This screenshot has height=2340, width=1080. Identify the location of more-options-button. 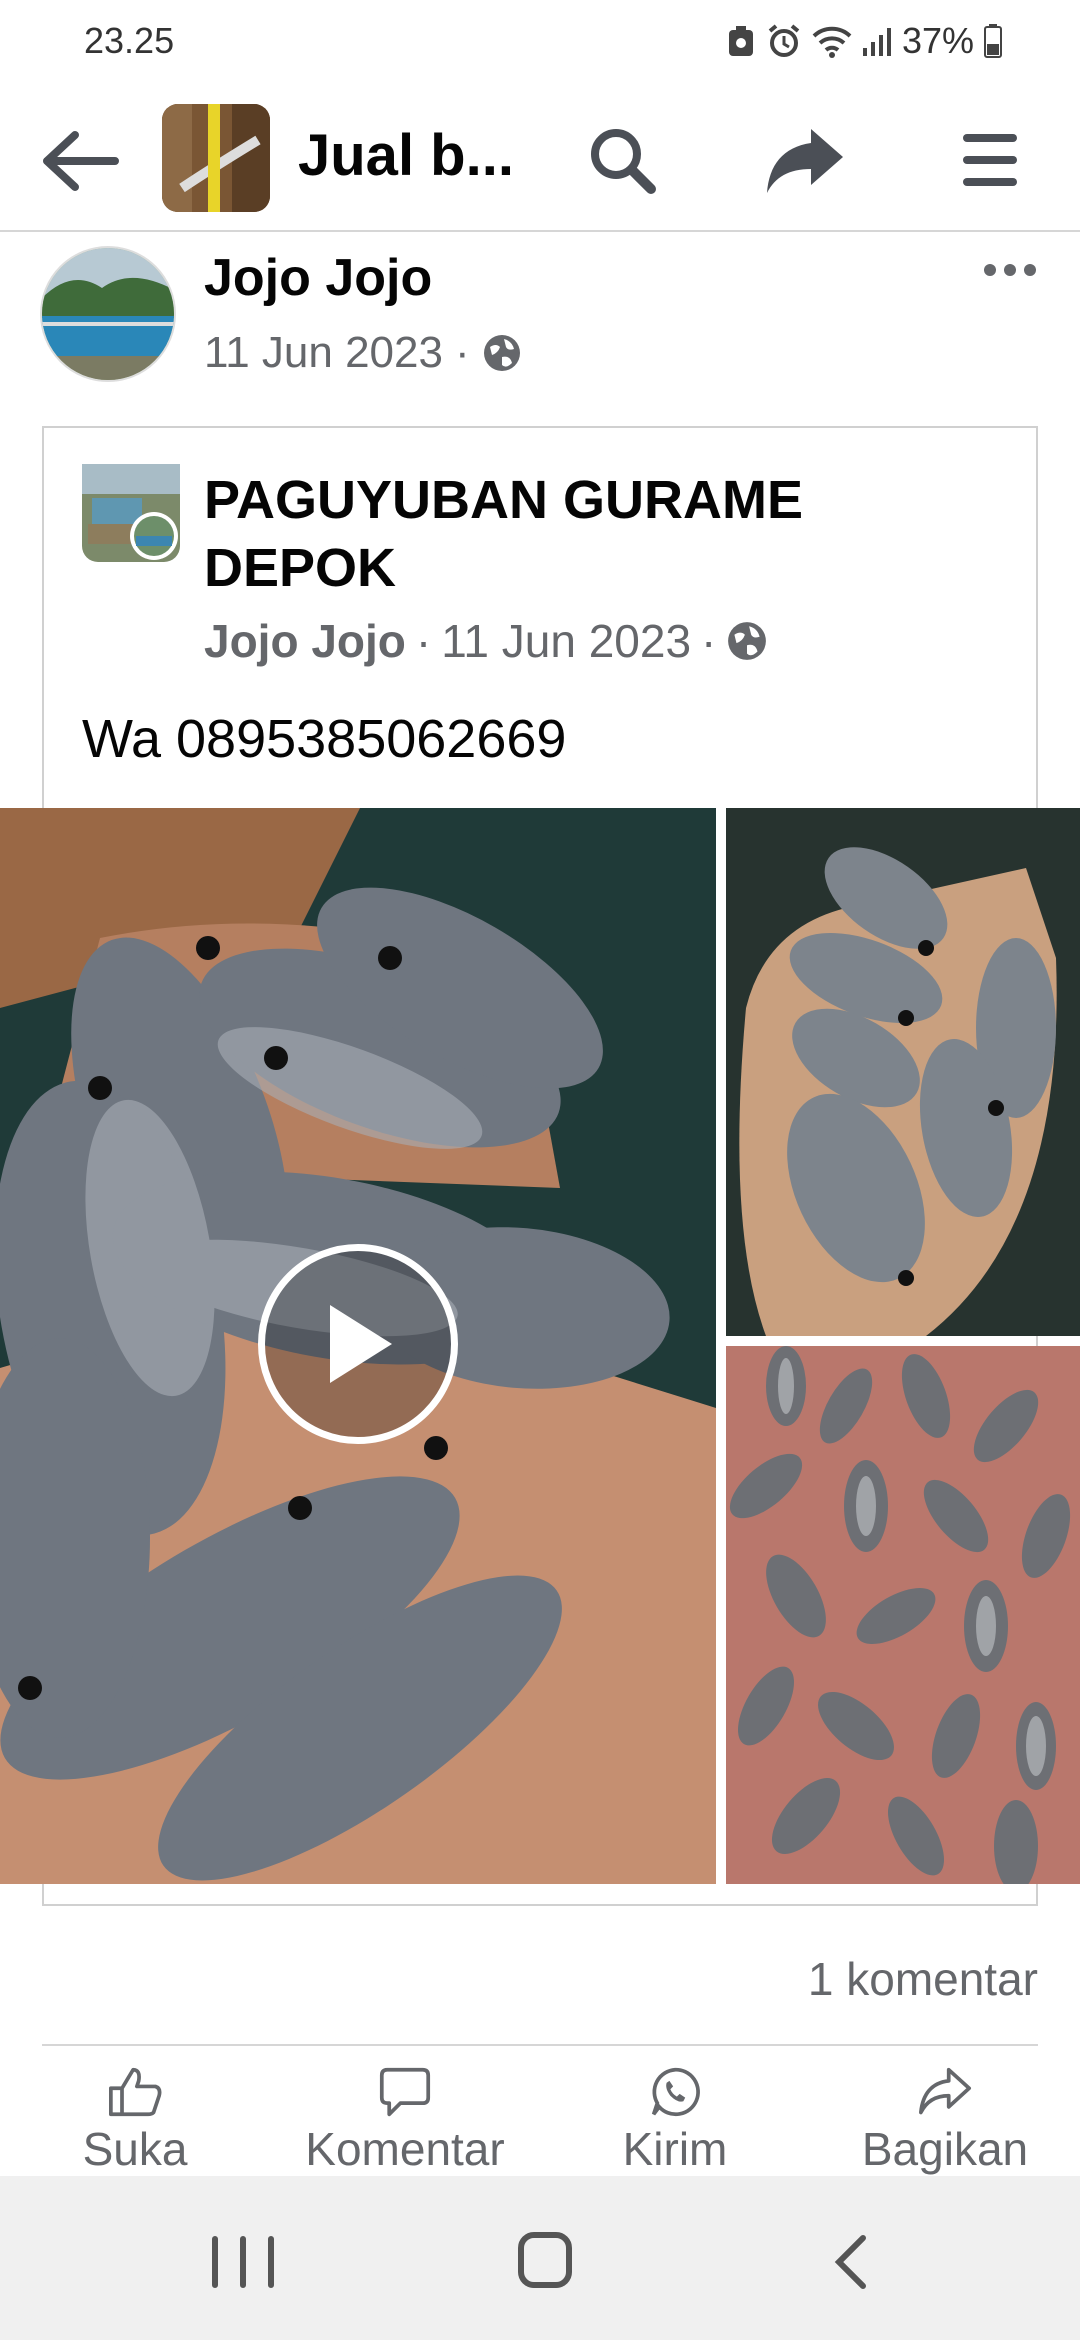
(1010, 270).